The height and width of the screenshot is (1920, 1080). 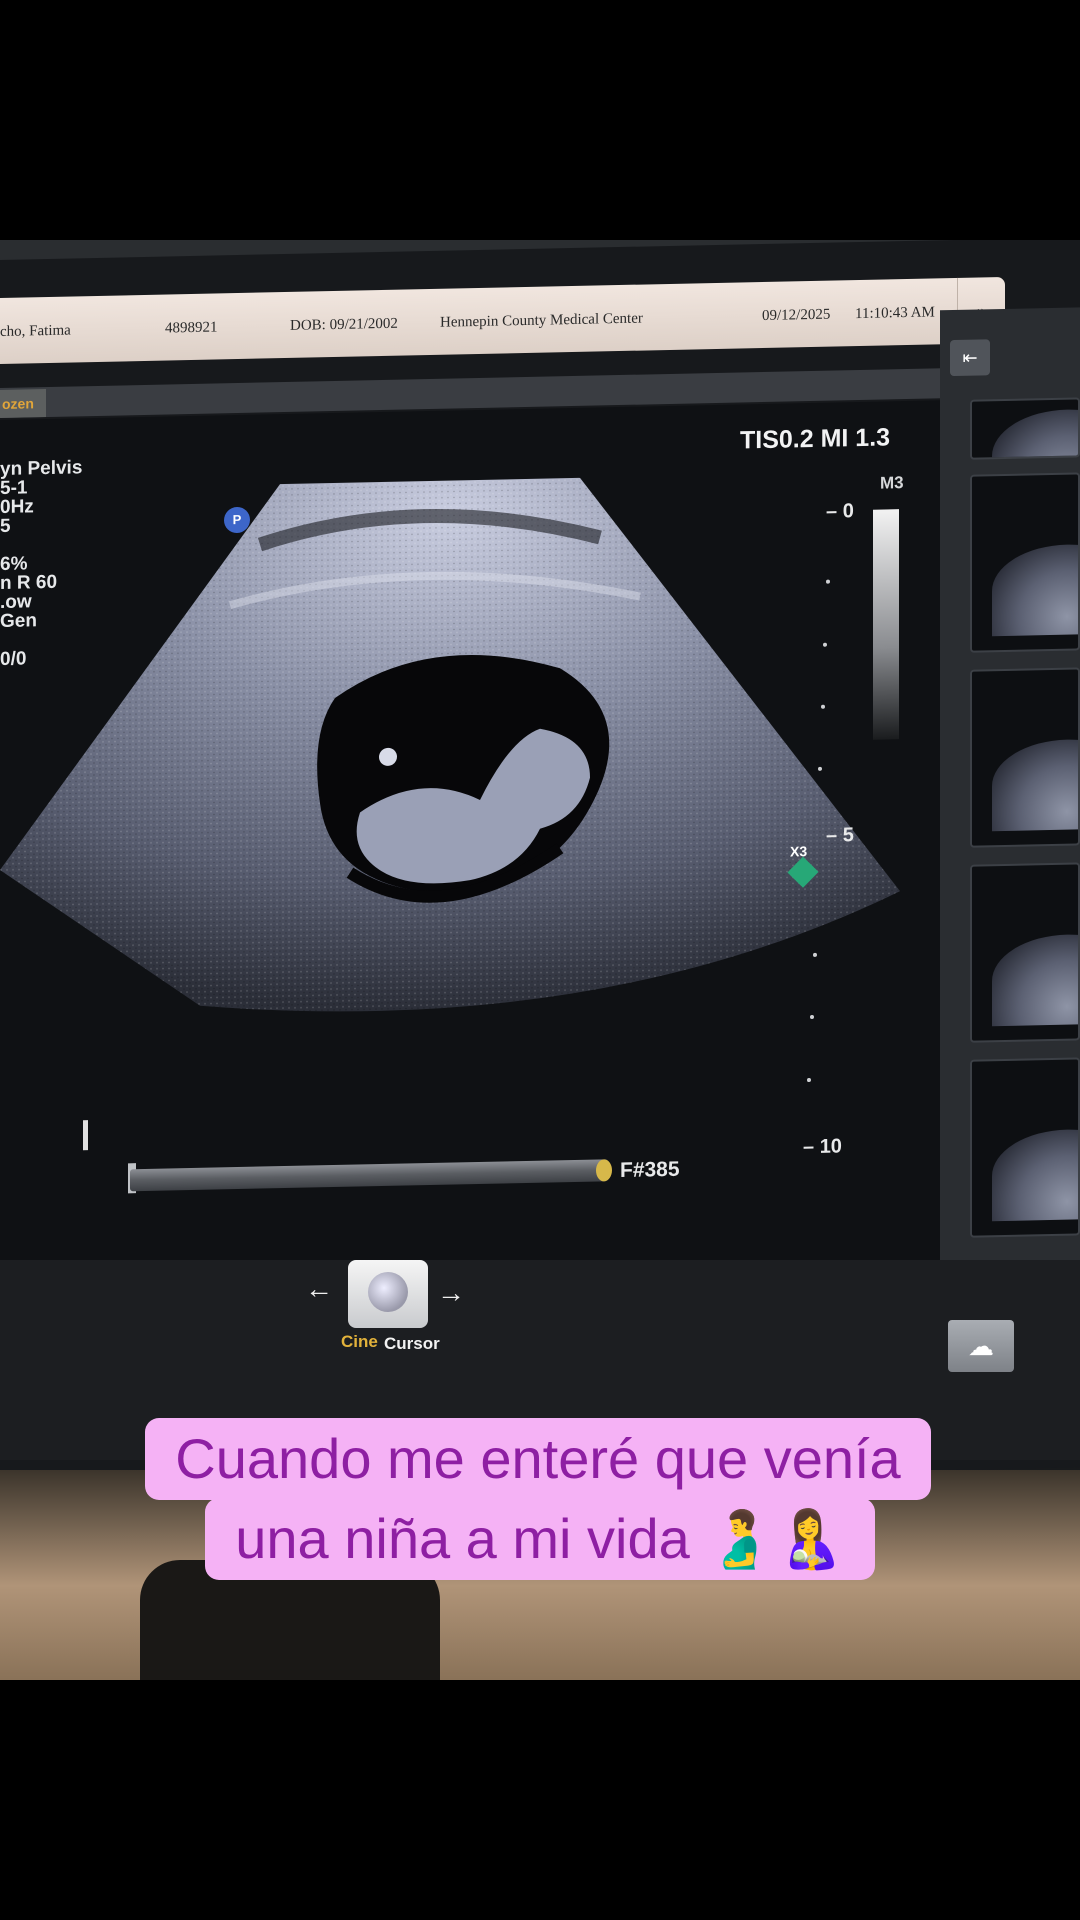 What do you see at coordinates (540, 1800) in the screenshot?
I see `bottom-black-band` at bounding box center [540, 1800].